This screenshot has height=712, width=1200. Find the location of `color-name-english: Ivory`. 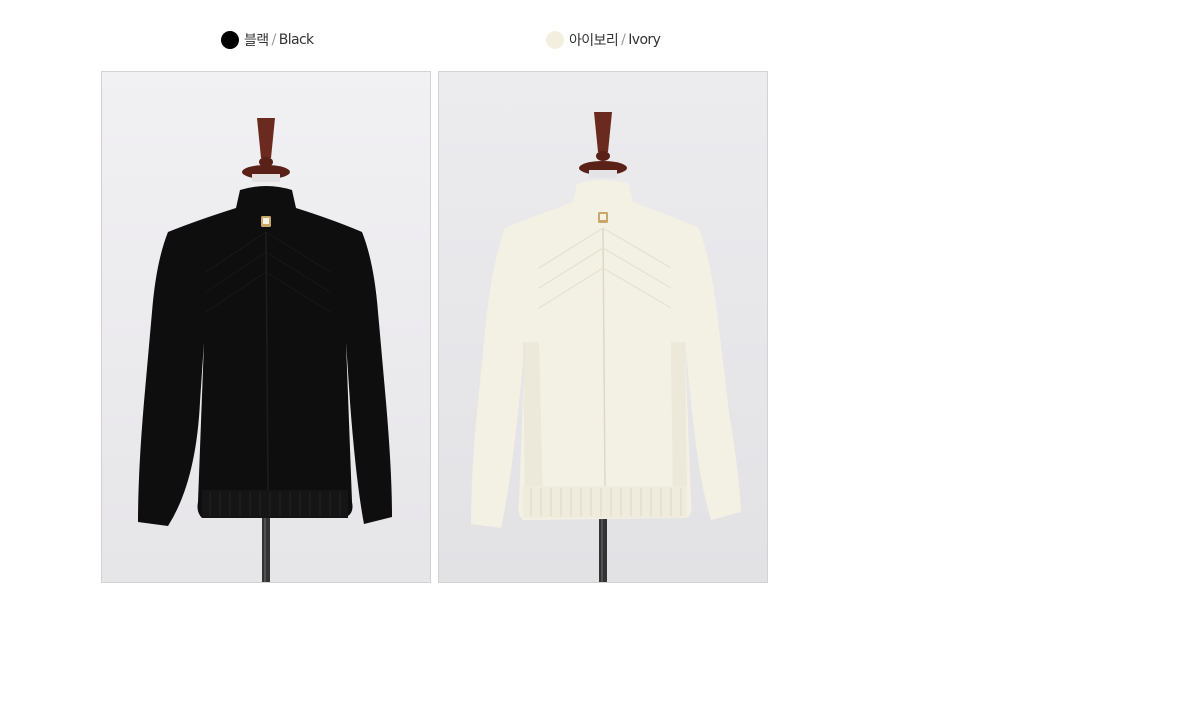

color-name-english: Ivory is located at coordinates (644, 40).